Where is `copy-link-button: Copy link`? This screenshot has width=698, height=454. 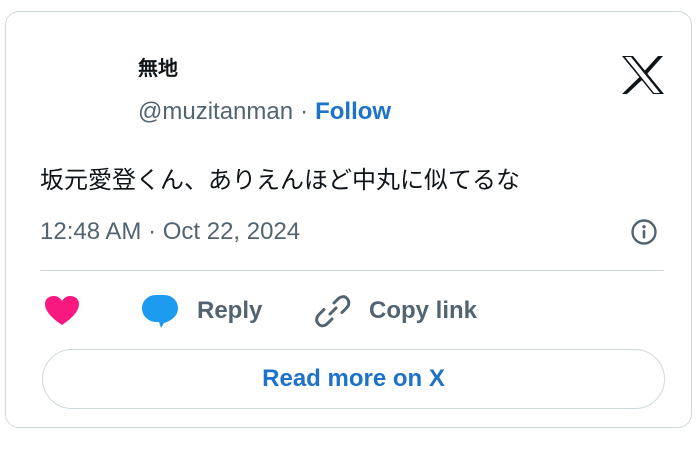 copy-link-button: Copy link is located at coordinates (396, 311).